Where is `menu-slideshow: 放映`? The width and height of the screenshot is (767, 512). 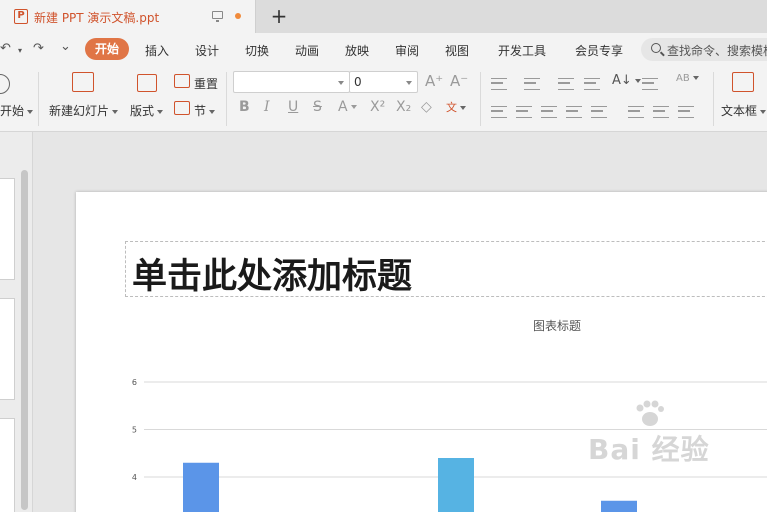 menu-slideshow: 放映 is located at coordinates (357, 50).